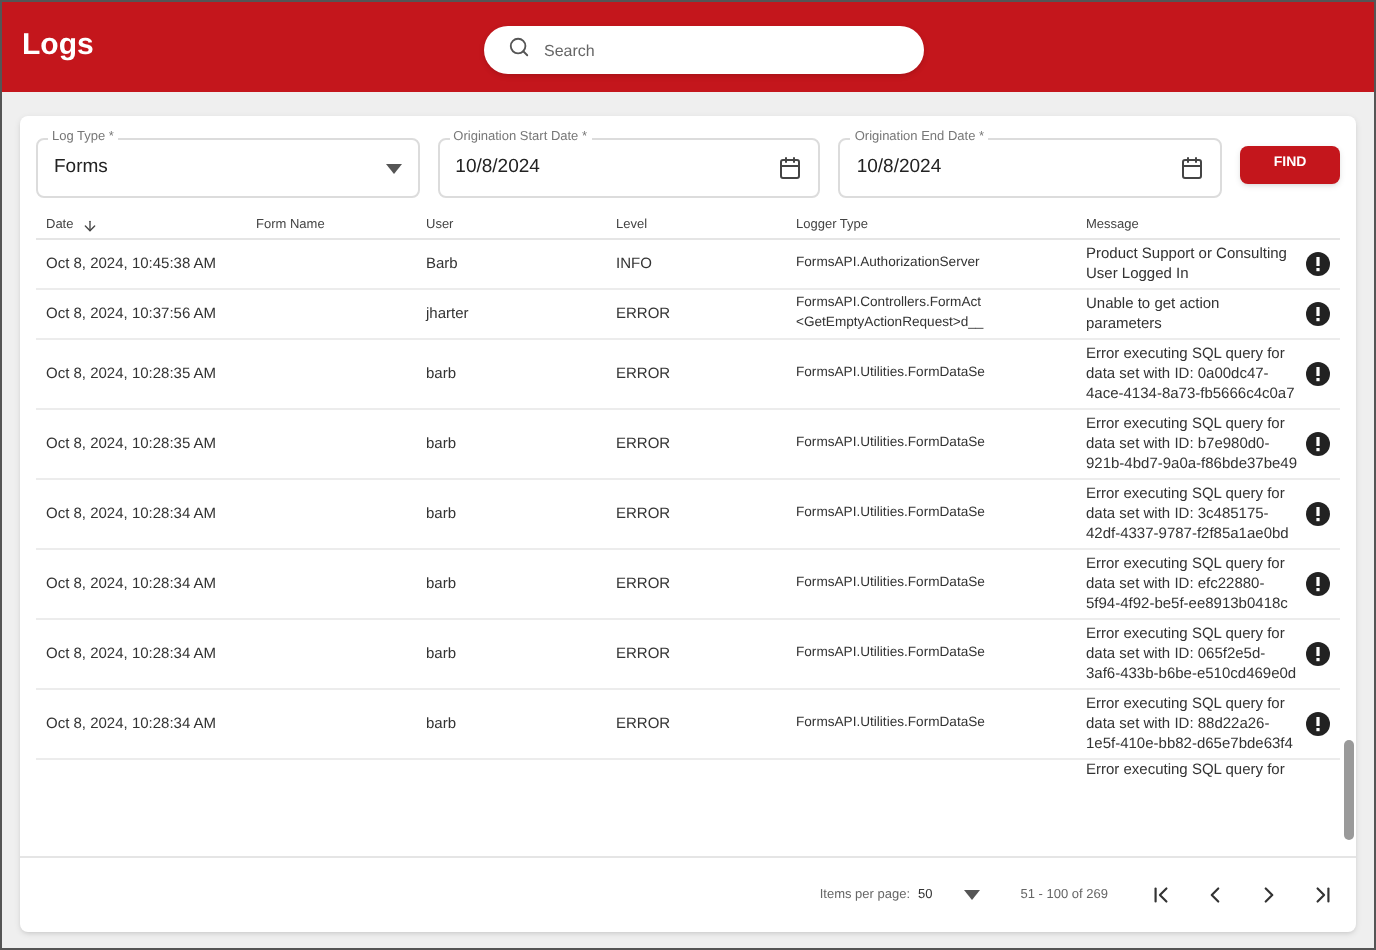 Image resolution: width=1376 pixels, height=950 pixels. What do you see at coordinates (704, 50) in the screenshot?
I see `search-field: Search` at bounding box center [704, 50].